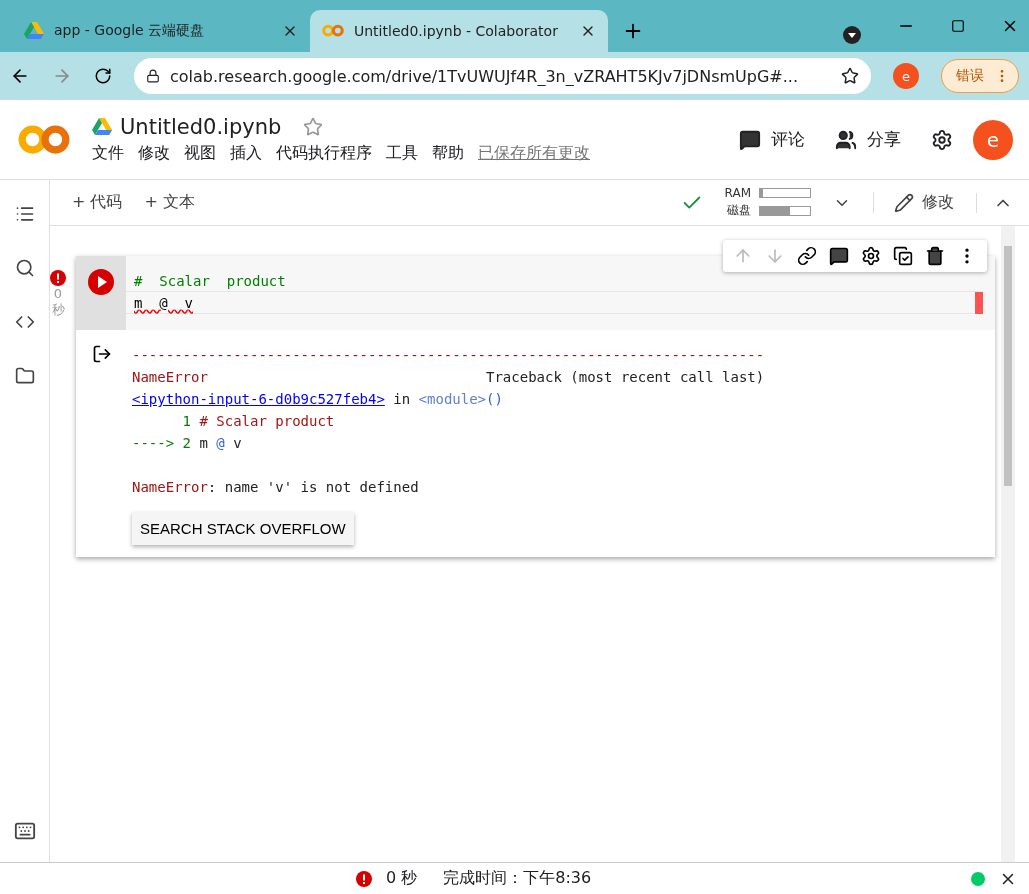 The width and height of the screenshot is (1029, 894). I want to click on table-of-contents-icon, so click(24, 214).